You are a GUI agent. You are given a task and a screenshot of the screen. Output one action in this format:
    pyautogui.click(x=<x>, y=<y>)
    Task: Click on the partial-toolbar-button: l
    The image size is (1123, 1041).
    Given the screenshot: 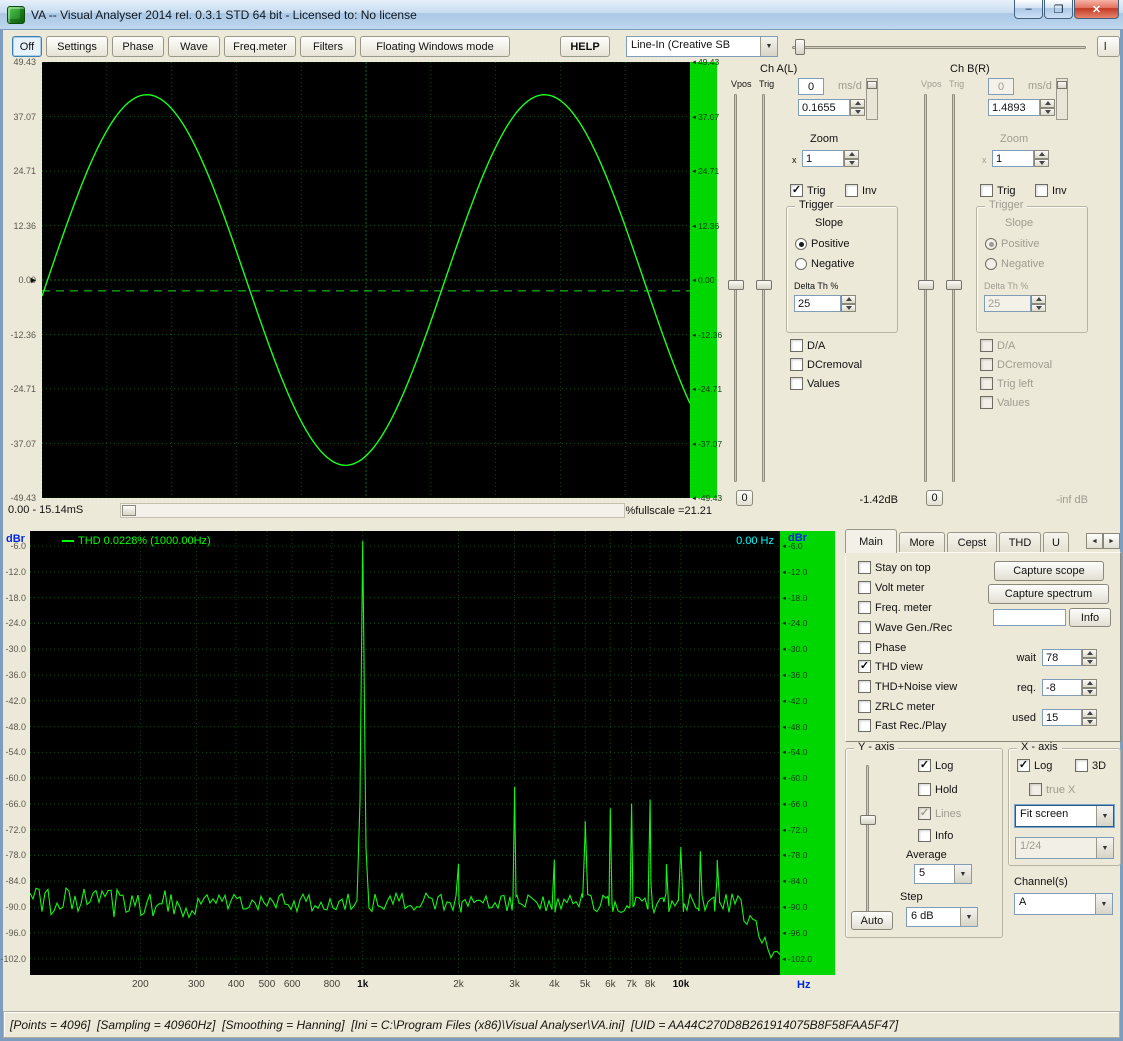 What is the action you would take?
    pyautogui.click(x=1108, y=46)
    